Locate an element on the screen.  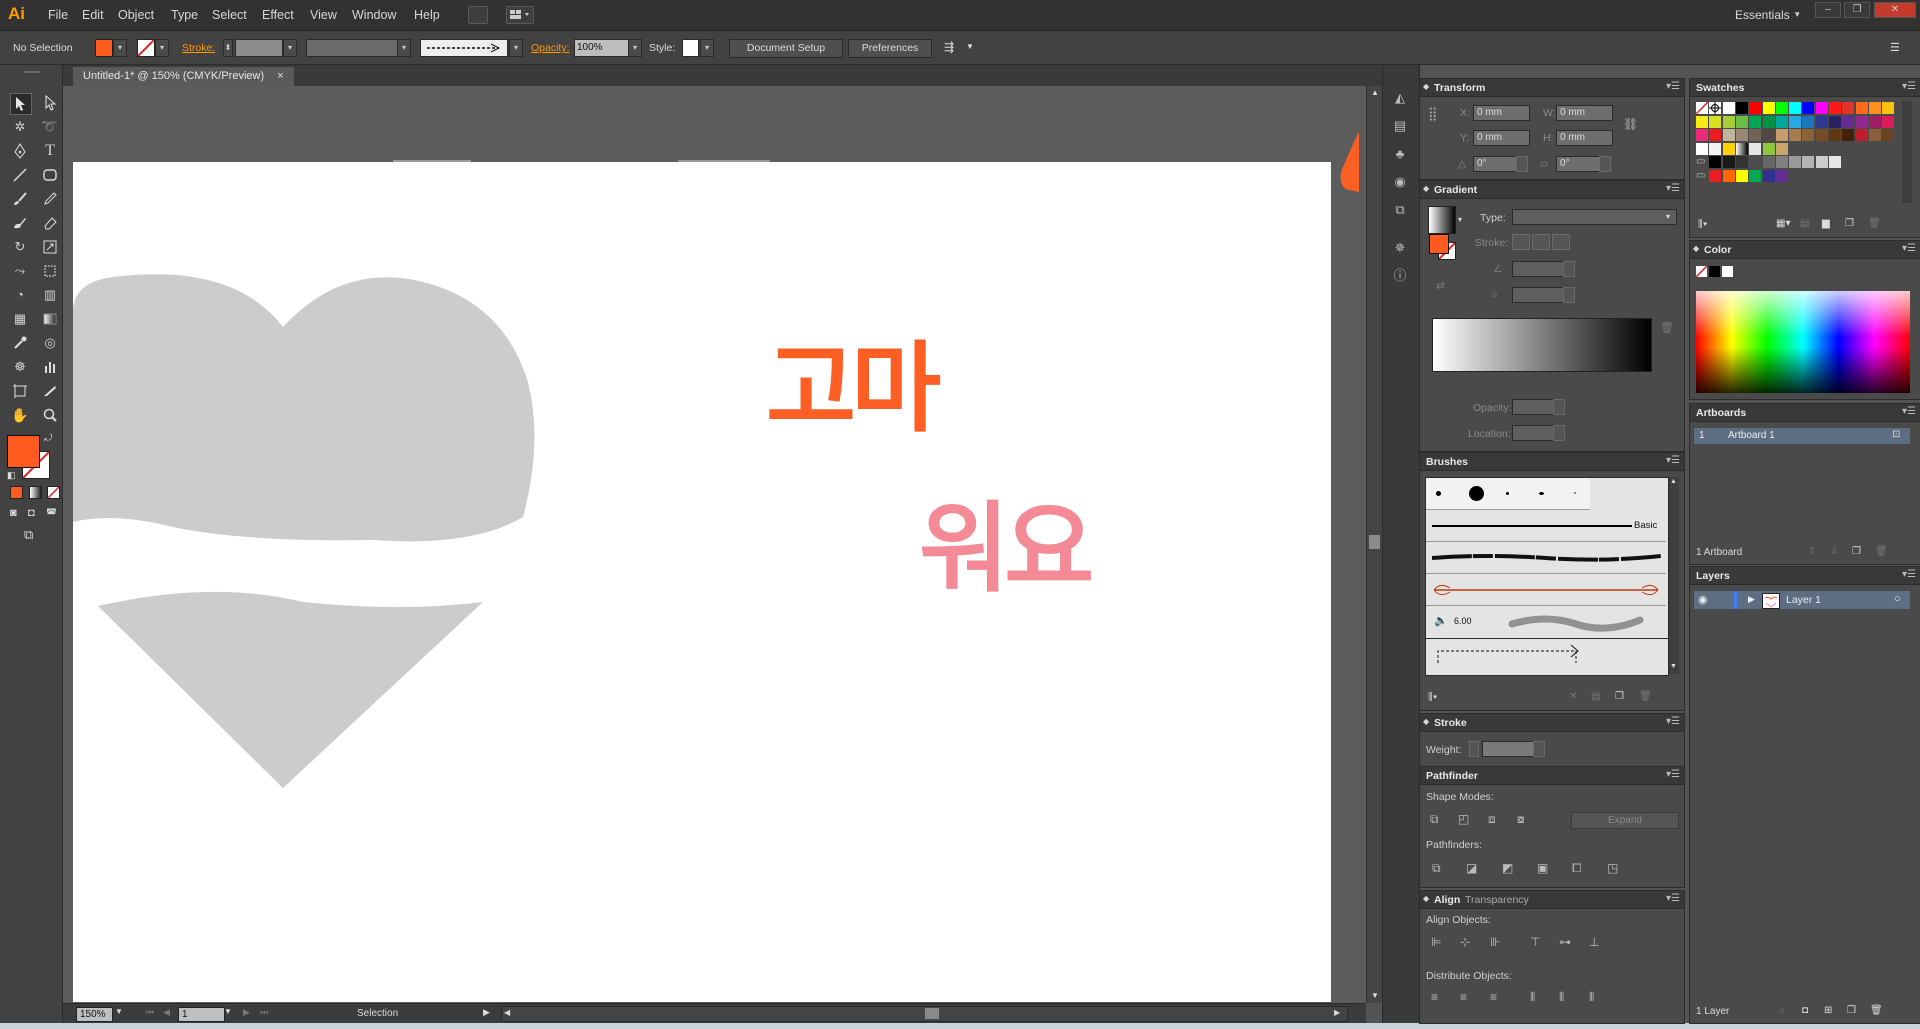
scale-tool-icon is located at coordinates (50, 247).